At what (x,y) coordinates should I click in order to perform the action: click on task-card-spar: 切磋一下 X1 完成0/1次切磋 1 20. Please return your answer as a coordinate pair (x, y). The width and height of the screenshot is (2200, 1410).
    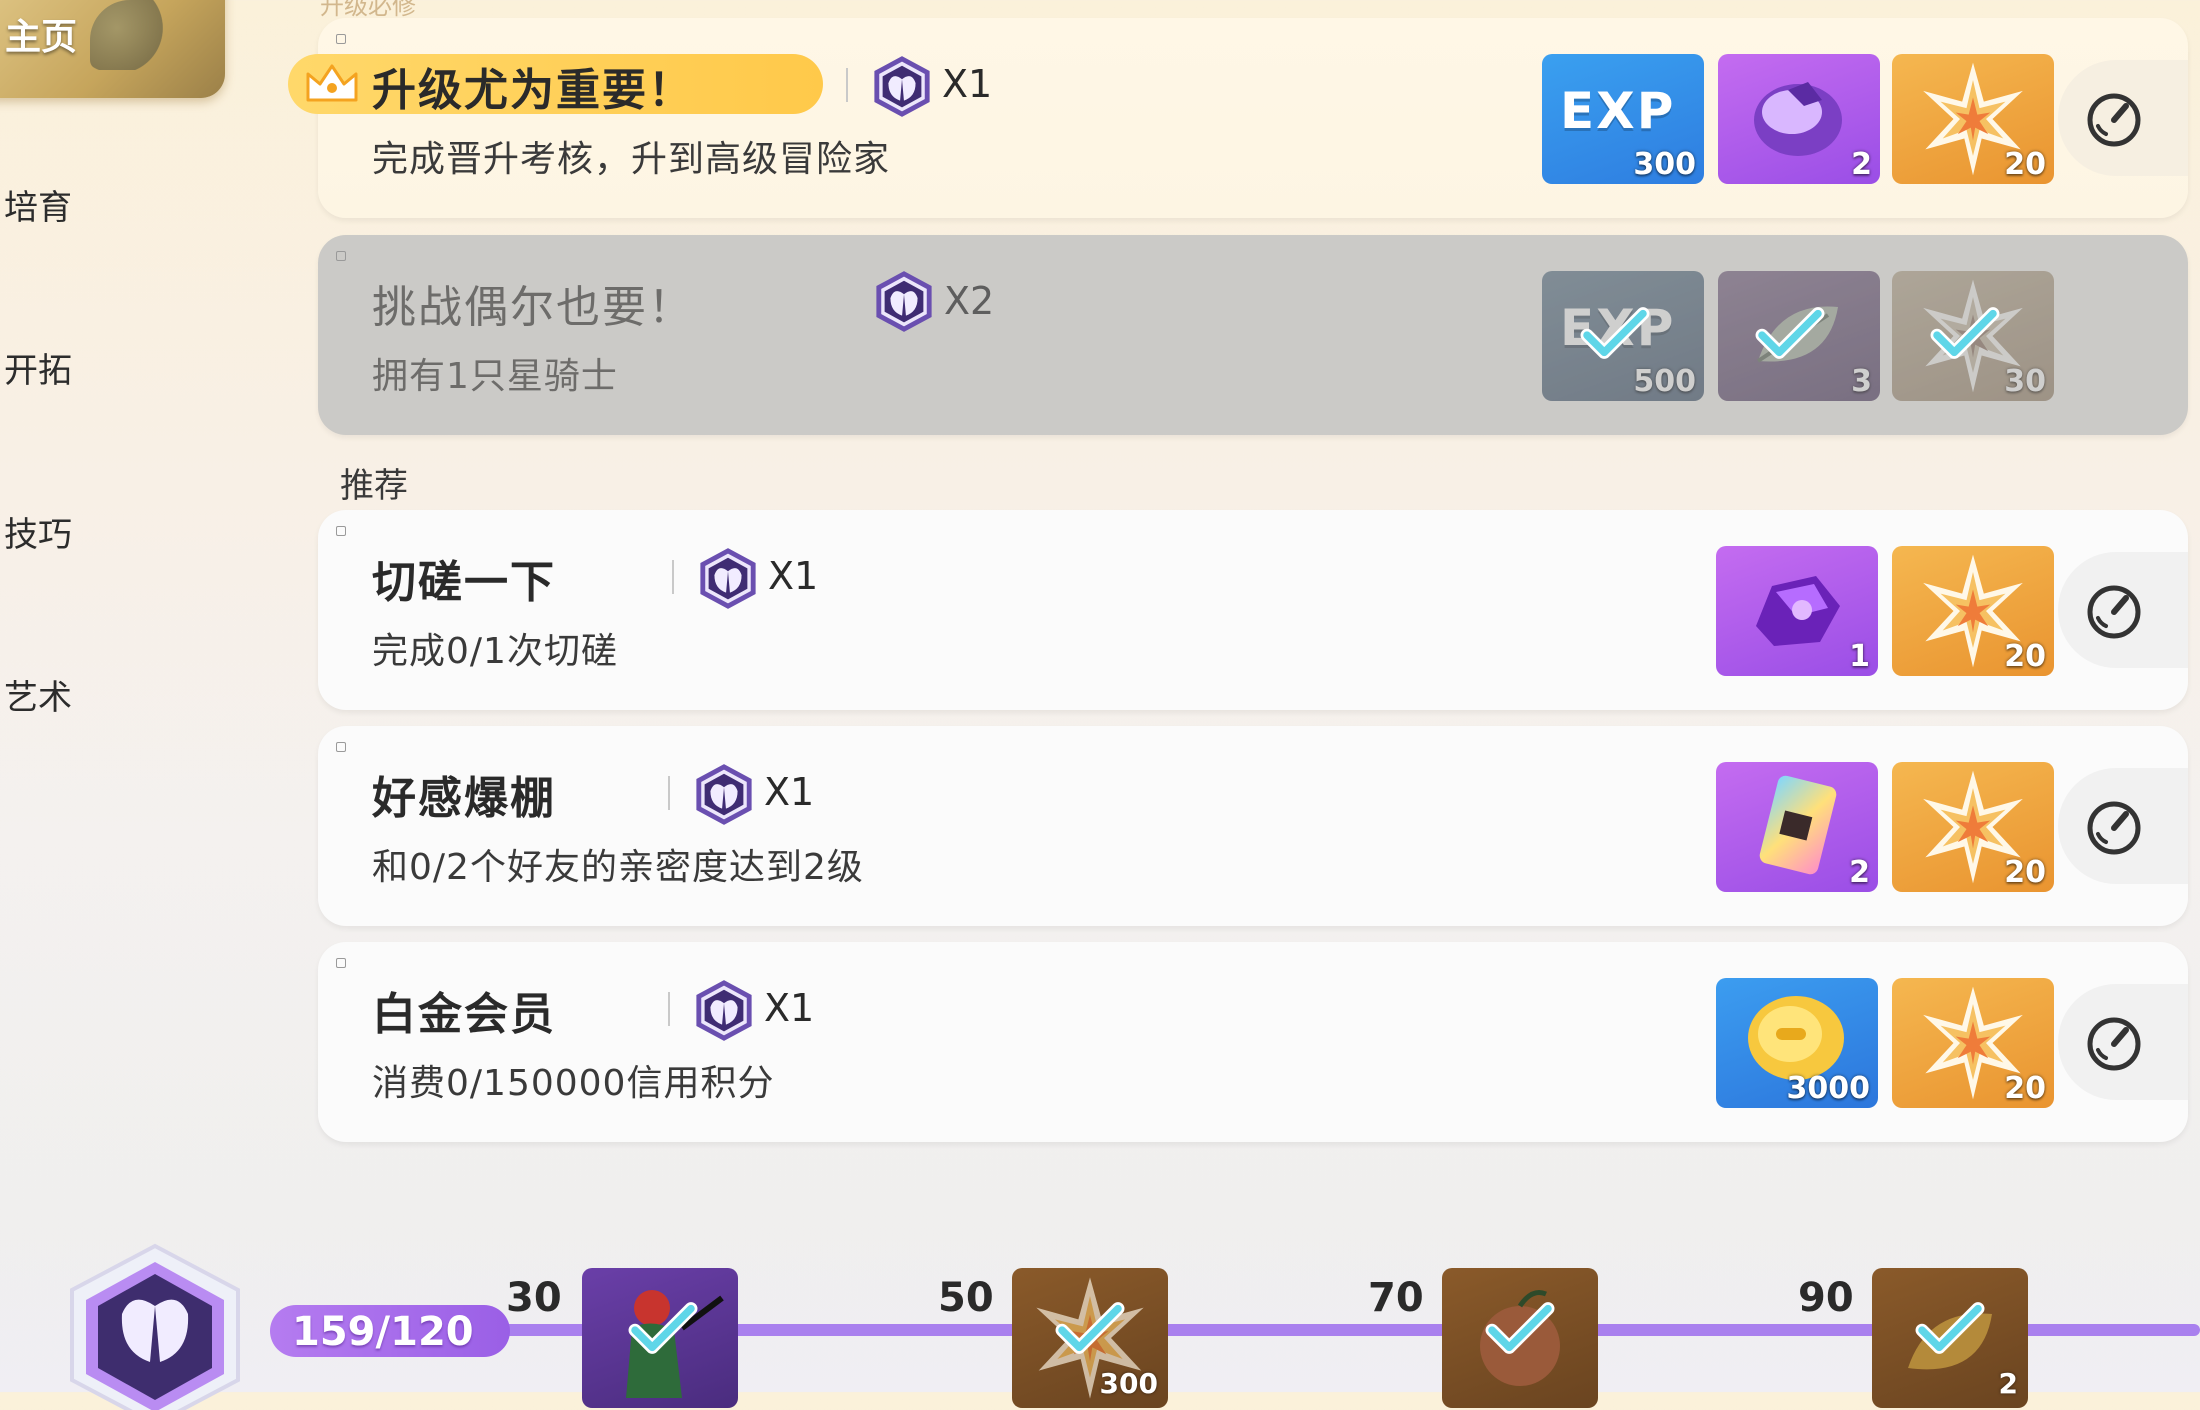
    Looking at the image, I should click on (1253, 610).